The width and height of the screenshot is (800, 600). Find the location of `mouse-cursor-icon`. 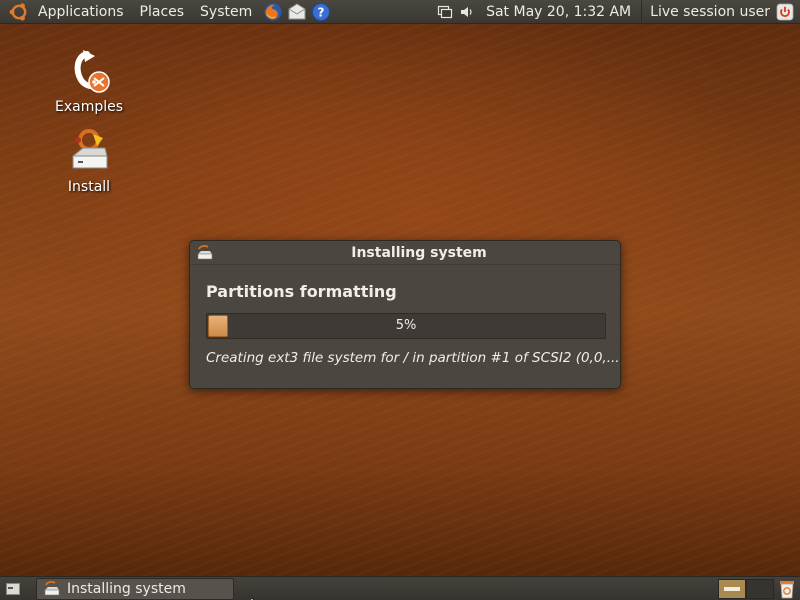

mouse-cursor-icon is located at coordinates (254, 597).